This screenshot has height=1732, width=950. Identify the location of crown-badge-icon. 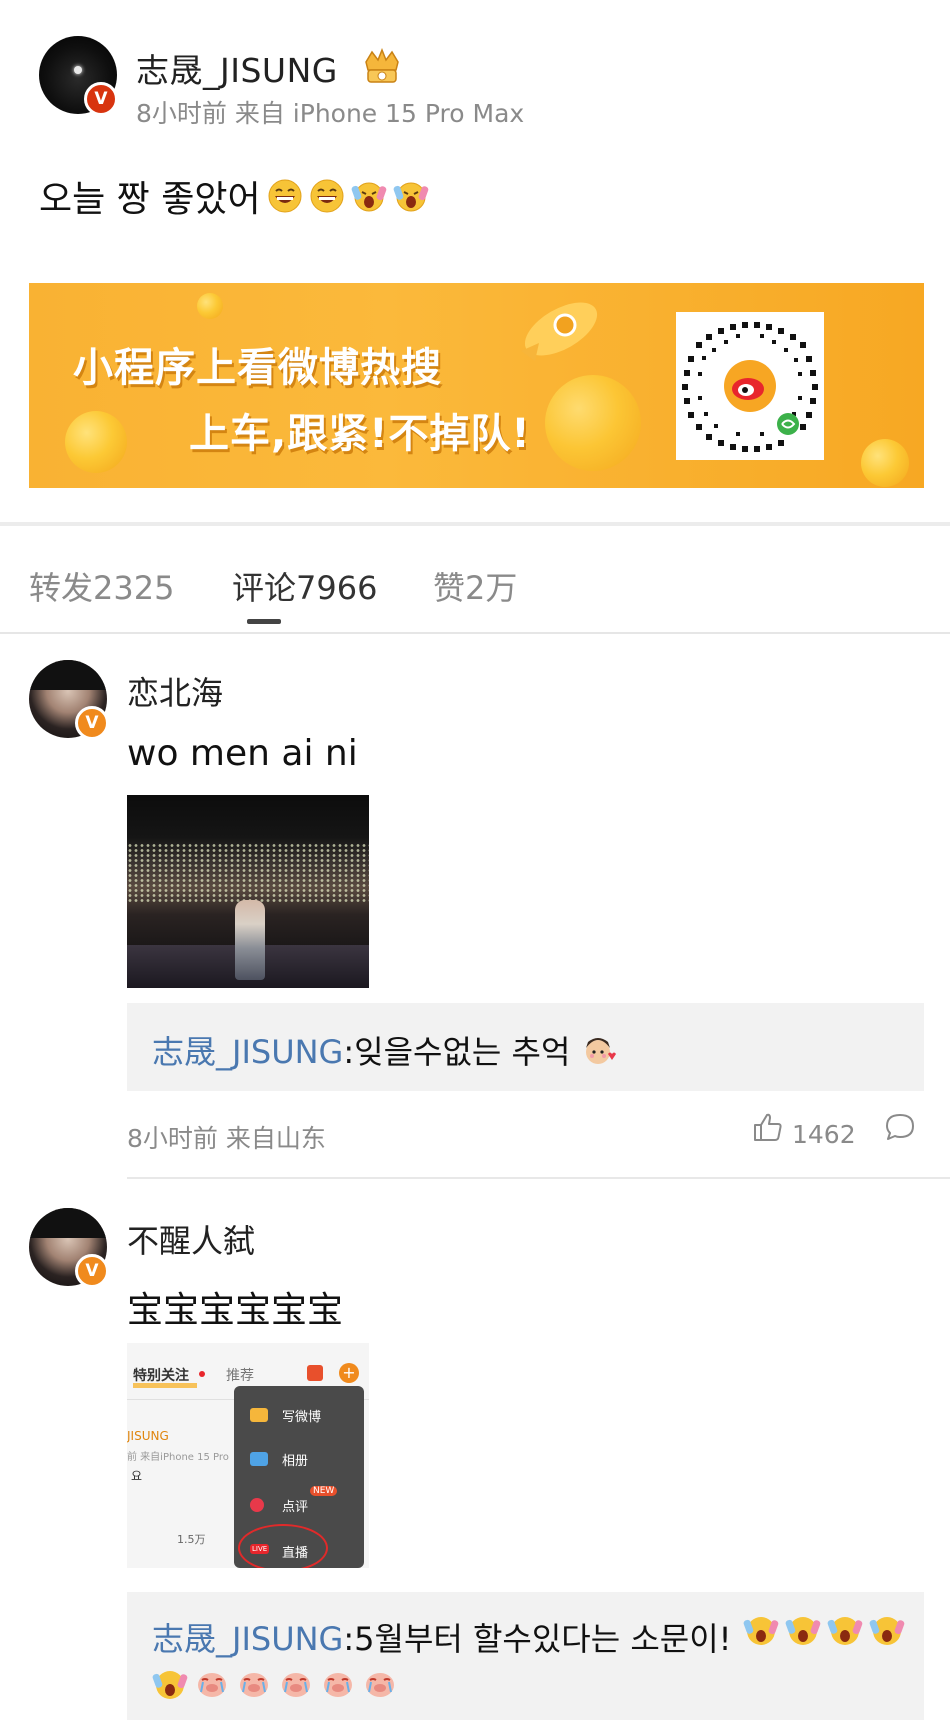
(382, 65).